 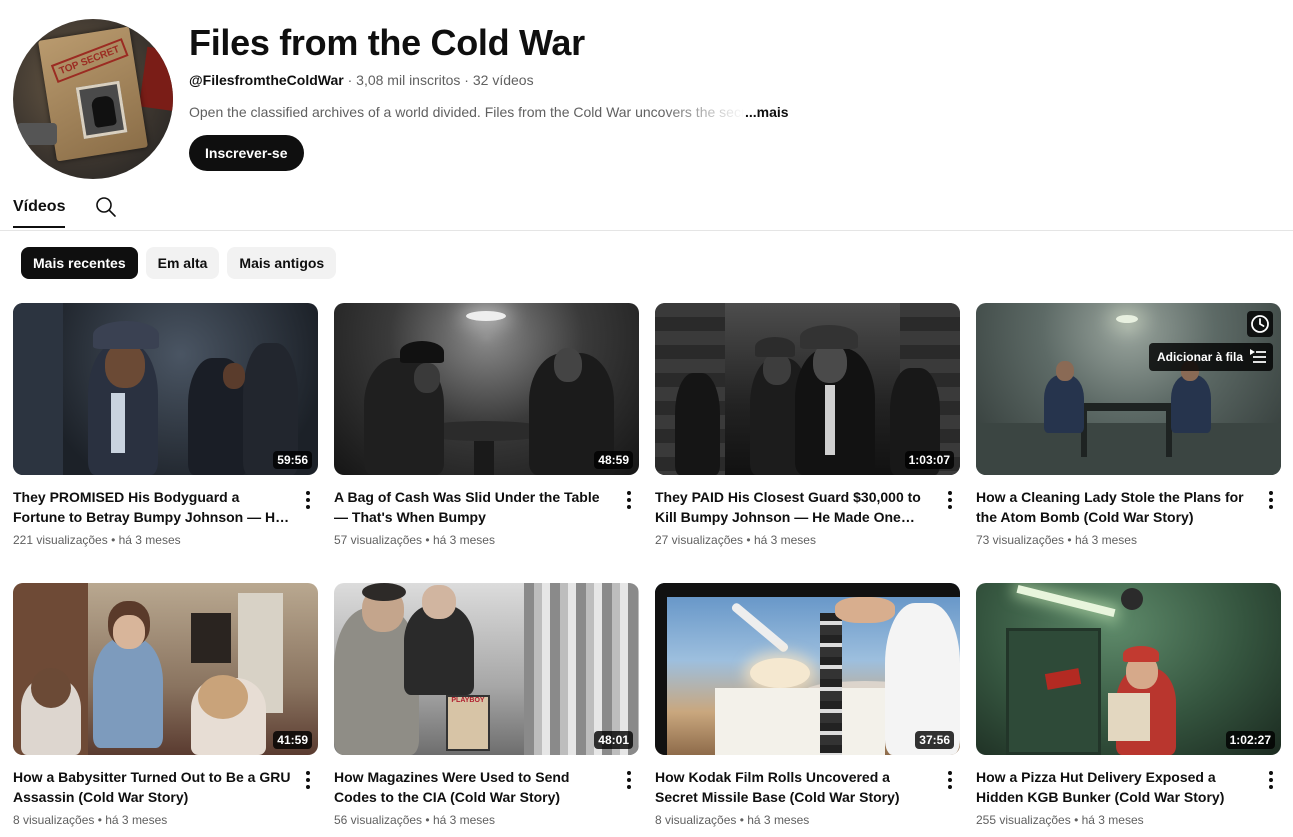 What do you see at coordinates (807, 389) in the screenshot?
I see `video-thumbnail: 1:03:07` at bounding box center [807, 389].